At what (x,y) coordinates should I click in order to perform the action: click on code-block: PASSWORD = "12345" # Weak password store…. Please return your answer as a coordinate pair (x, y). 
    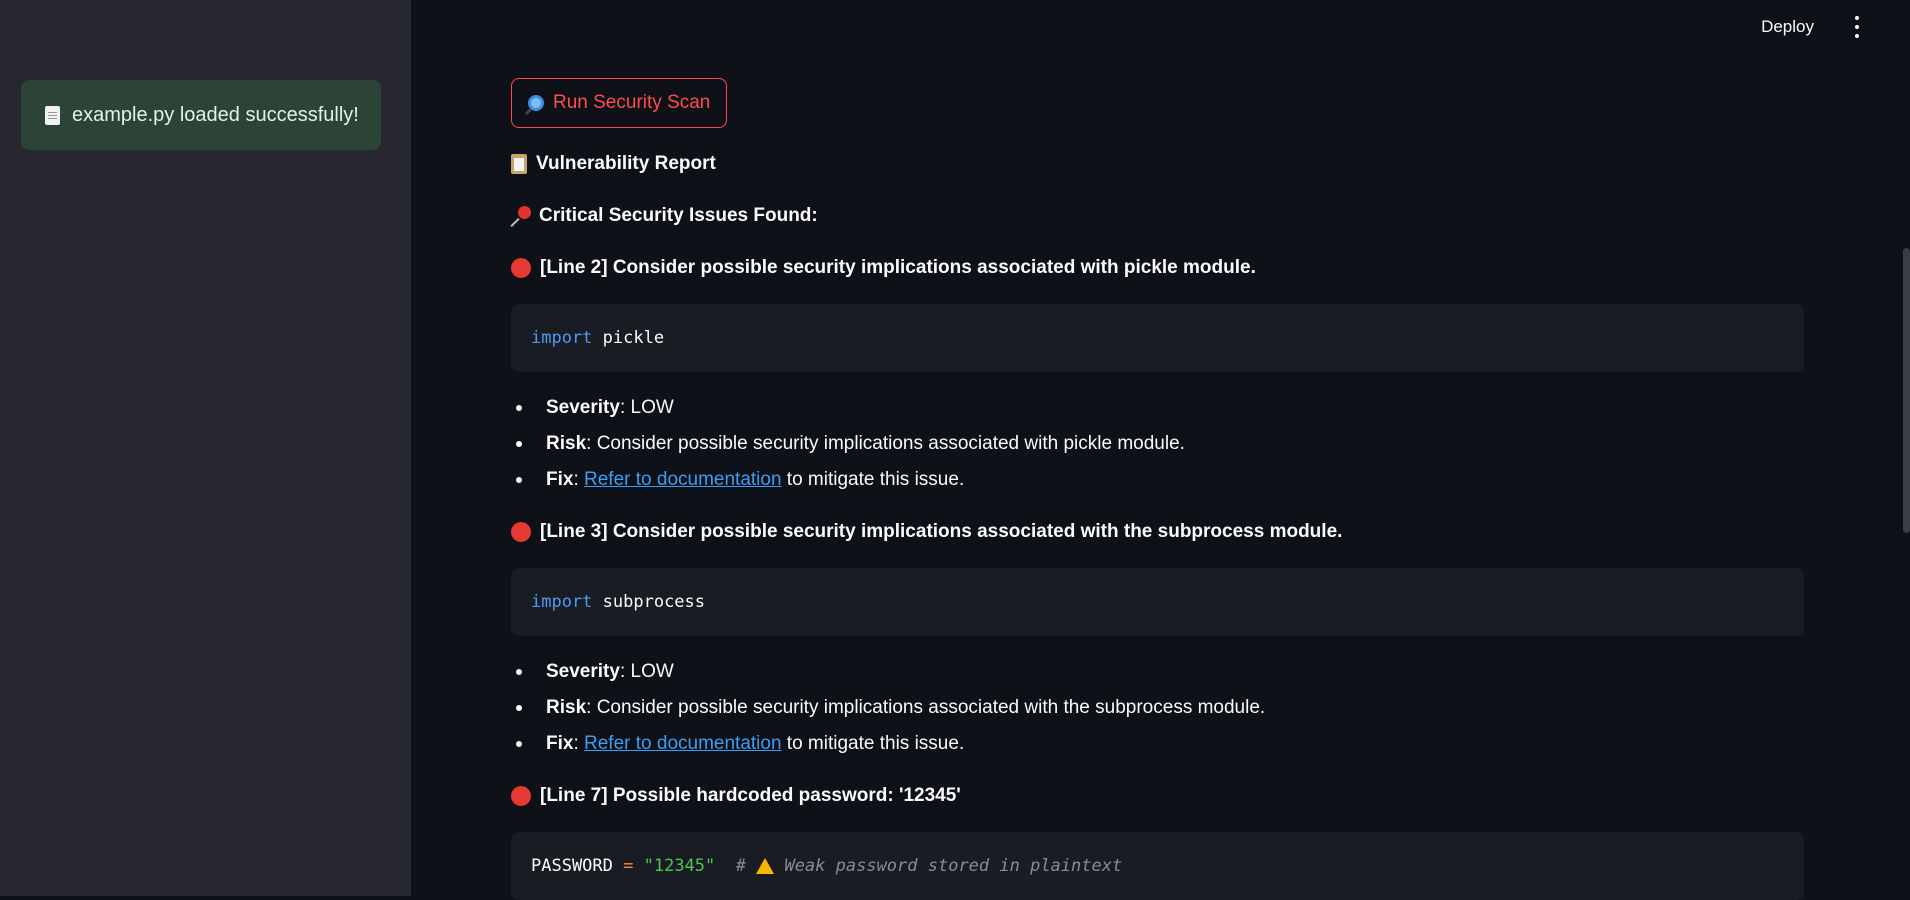
    Looking at the image, I should click on (1157, 866).